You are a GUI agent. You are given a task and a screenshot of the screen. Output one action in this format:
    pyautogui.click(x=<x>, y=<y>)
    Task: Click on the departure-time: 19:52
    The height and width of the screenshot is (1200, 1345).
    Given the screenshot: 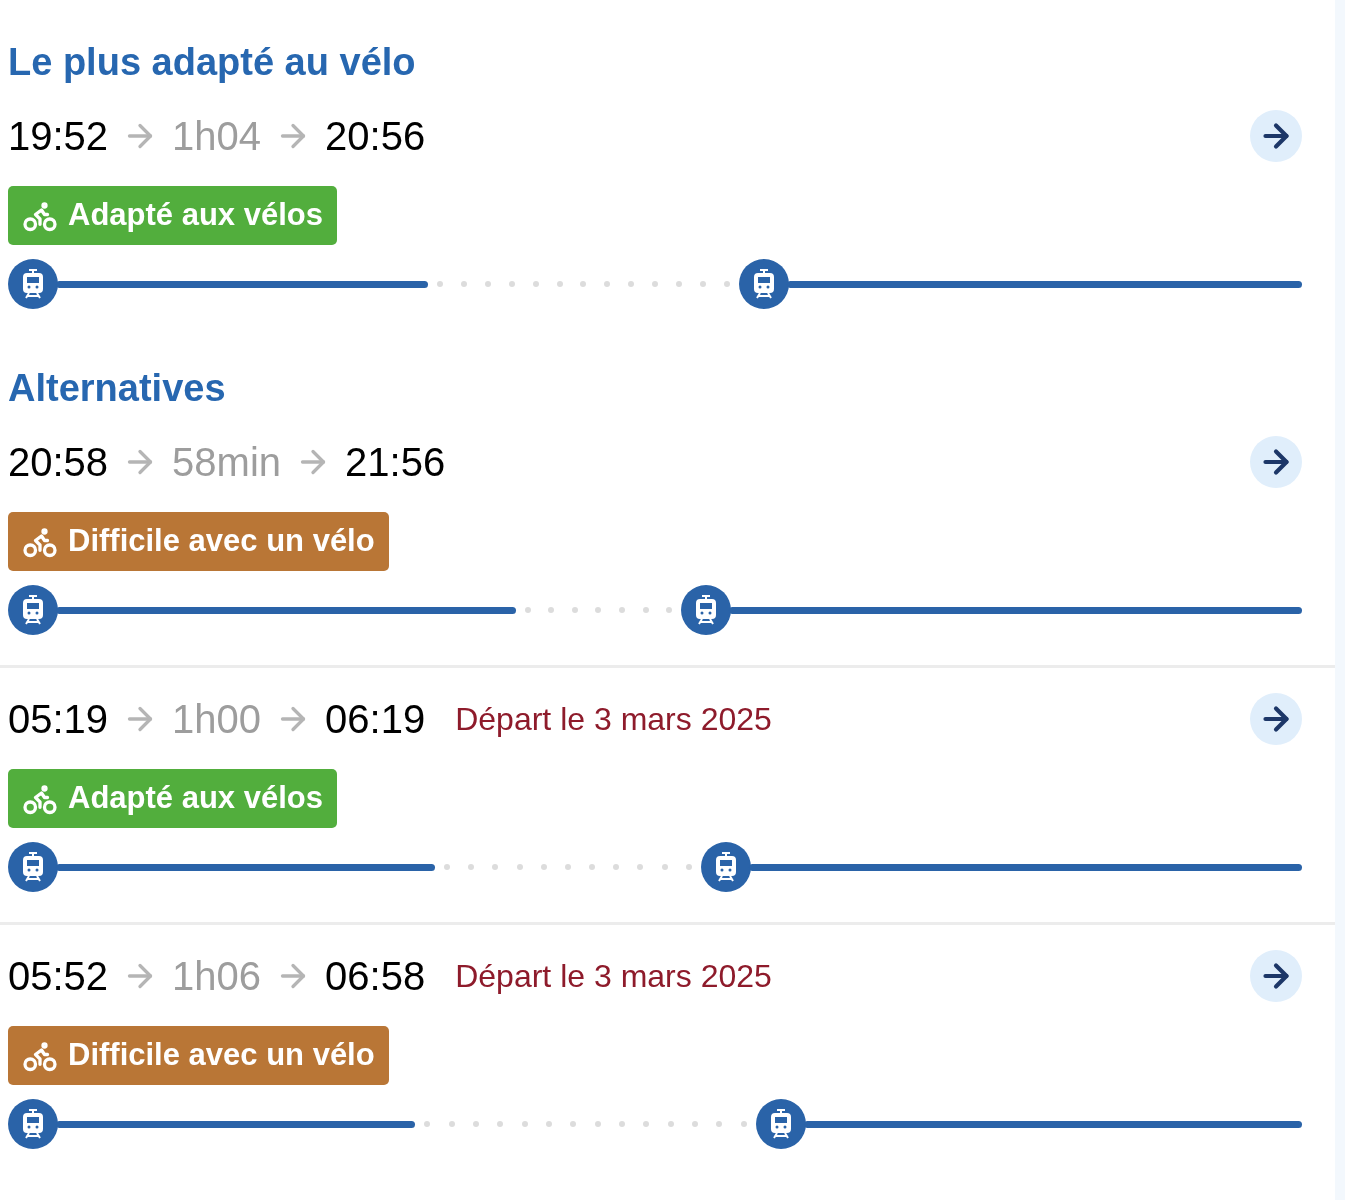 What is the action you would take?
    pyautogui.click(x=58, y=136)
    